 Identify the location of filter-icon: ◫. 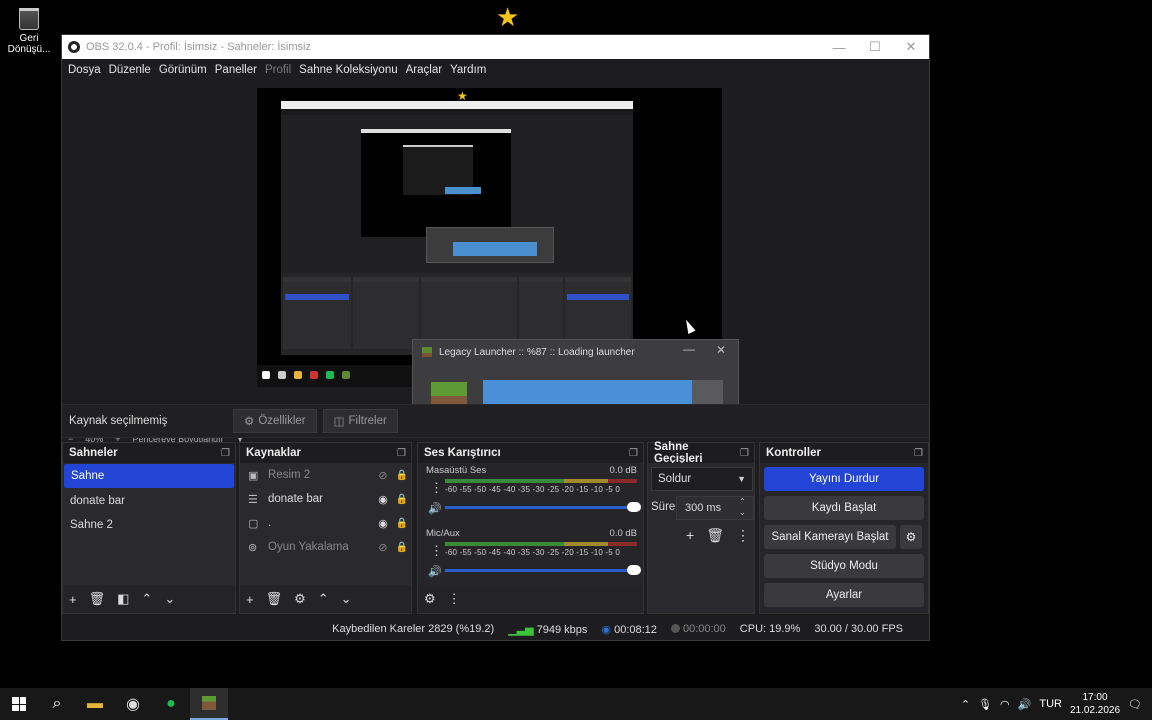
(339, 422).